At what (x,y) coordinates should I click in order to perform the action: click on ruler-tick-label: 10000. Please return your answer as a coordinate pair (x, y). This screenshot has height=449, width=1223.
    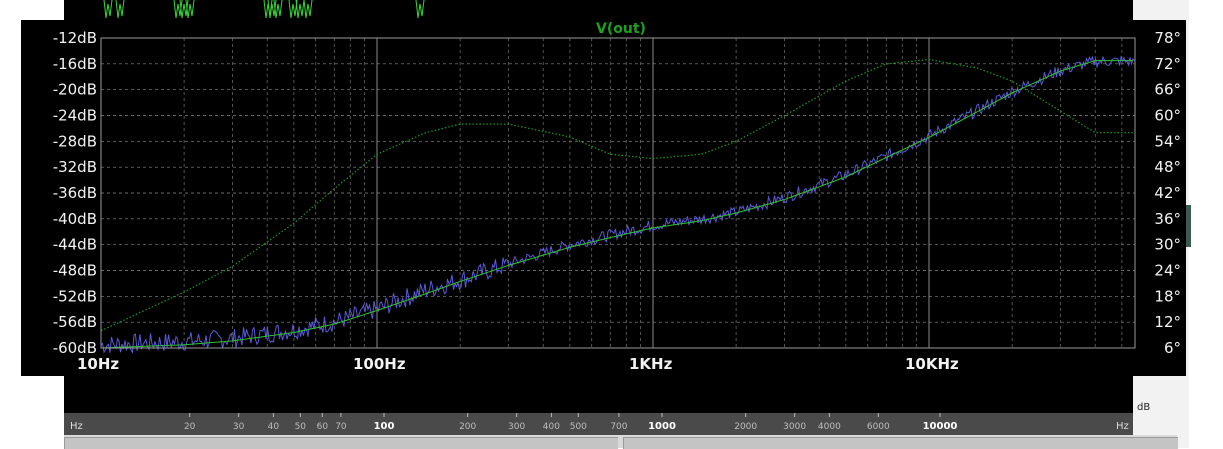
    Looking at the image, I should click on (940, 426).